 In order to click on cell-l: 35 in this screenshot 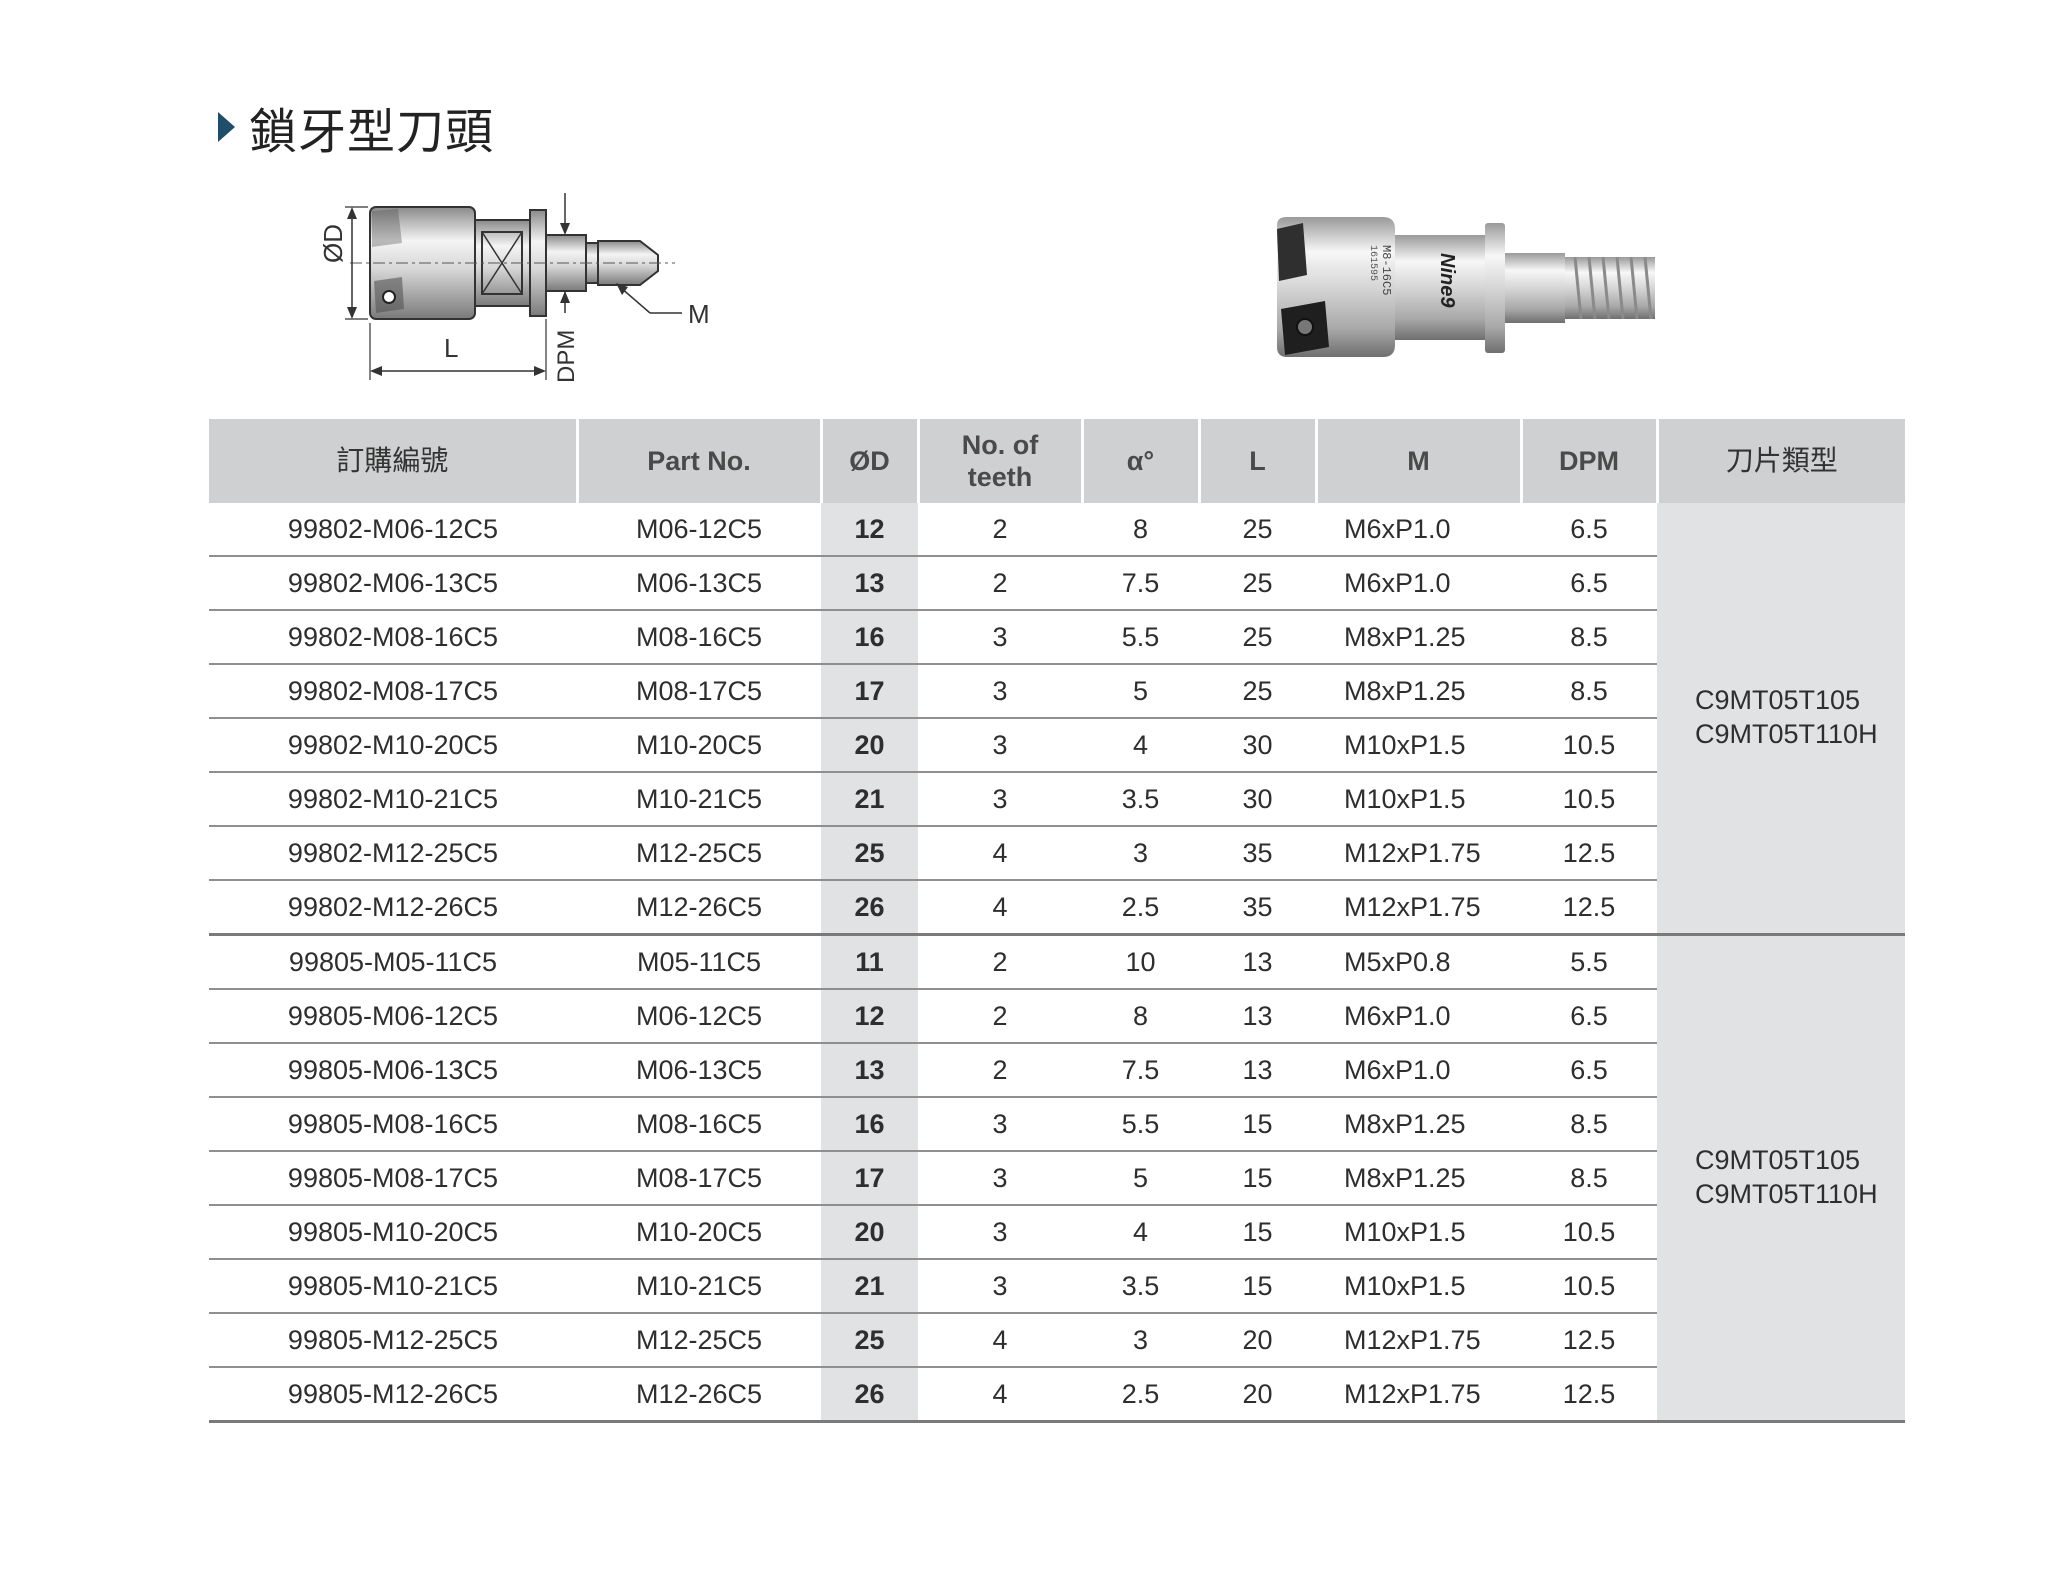, I will do `click(1257, 908)`.